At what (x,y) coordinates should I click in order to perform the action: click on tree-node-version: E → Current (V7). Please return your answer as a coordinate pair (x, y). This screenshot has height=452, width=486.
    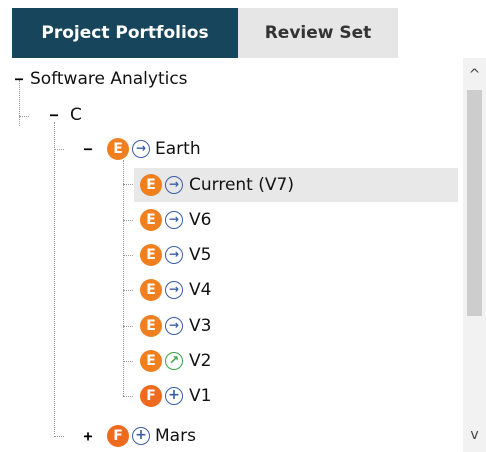
    Looking at the image, I should click on (296, 185).